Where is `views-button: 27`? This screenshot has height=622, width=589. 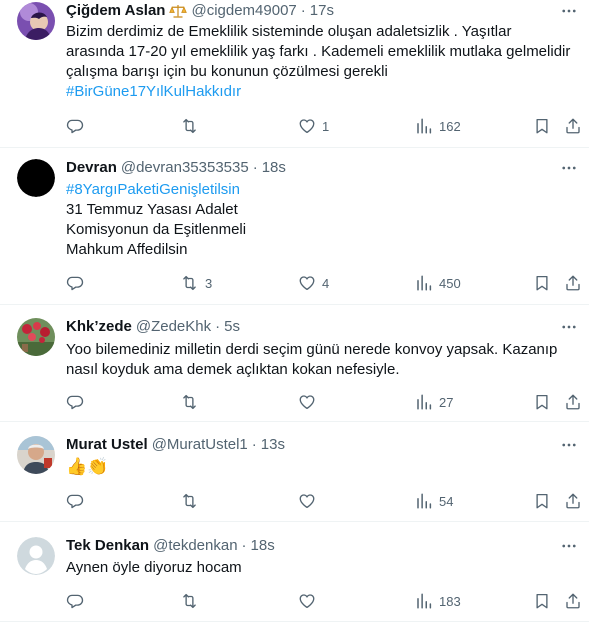
views-button: 27 is located at coordinates (434, 402).